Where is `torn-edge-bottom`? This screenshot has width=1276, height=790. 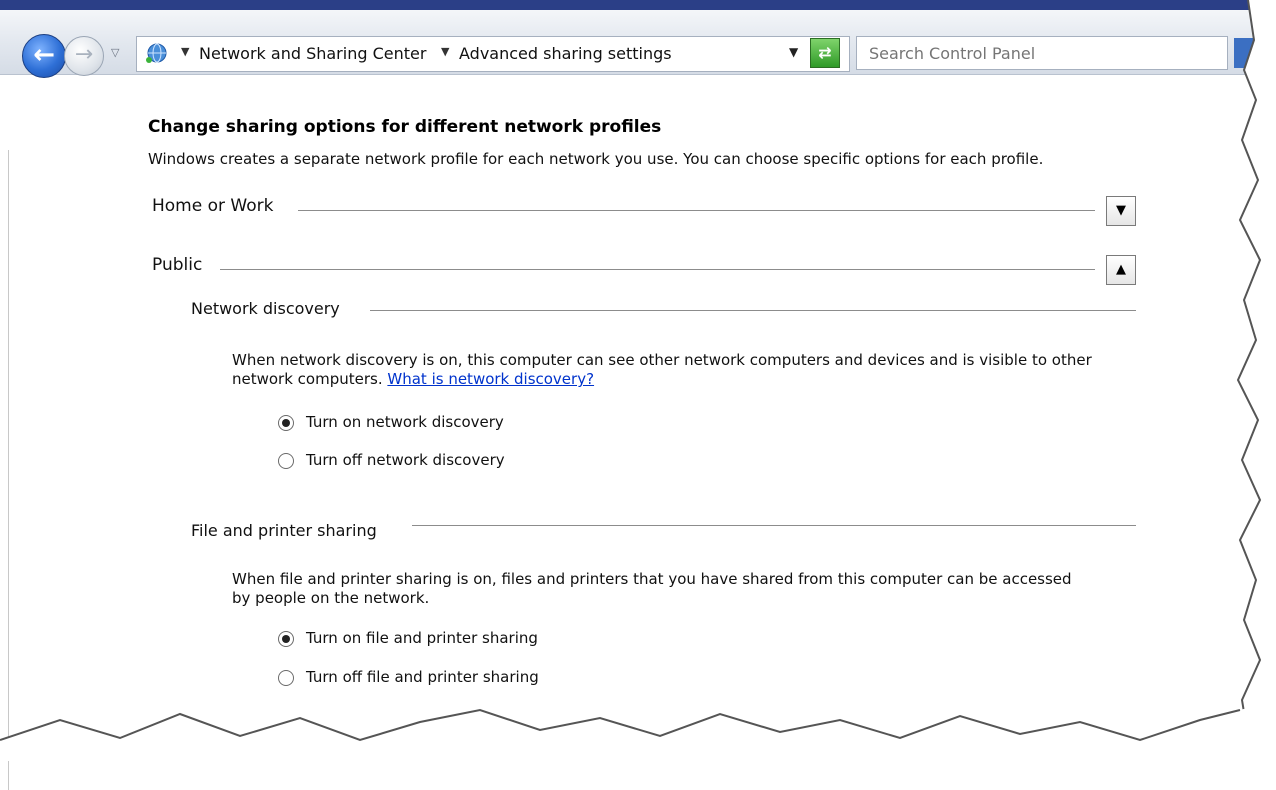
torn-edge-bottom is located at coordinates (638, 730).